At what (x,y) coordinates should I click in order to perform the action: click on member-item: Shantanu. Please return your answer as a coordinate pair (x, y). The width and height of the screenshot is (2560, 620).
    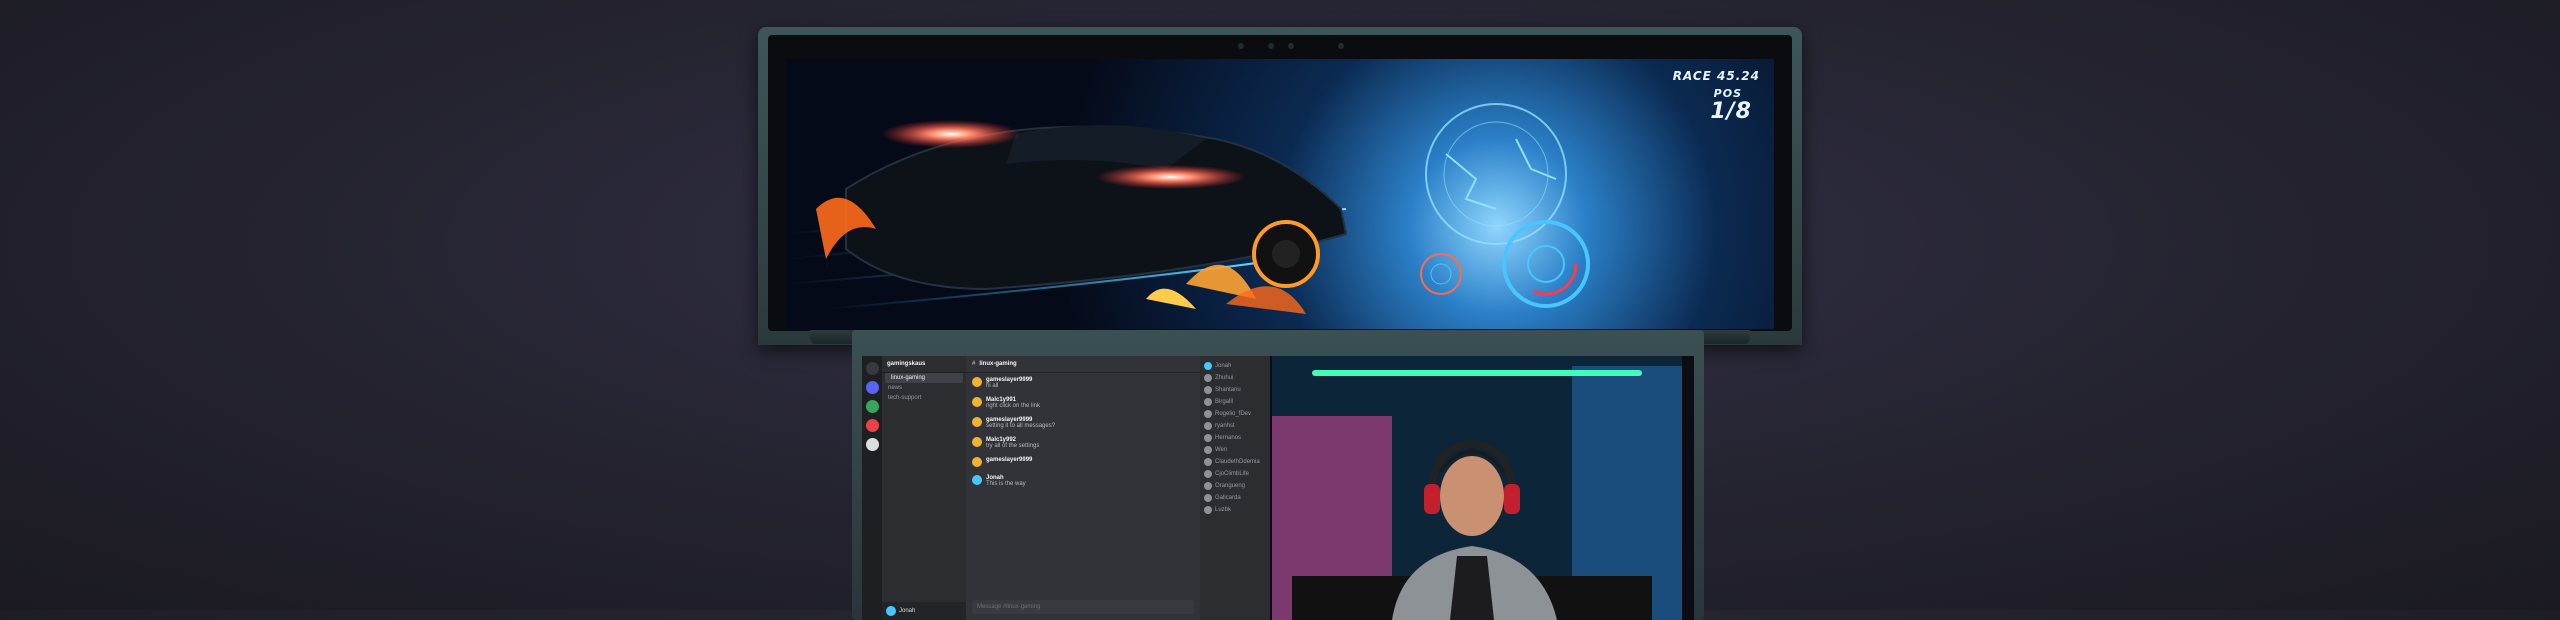
    Looking at the image, I should click on (1235, 390).